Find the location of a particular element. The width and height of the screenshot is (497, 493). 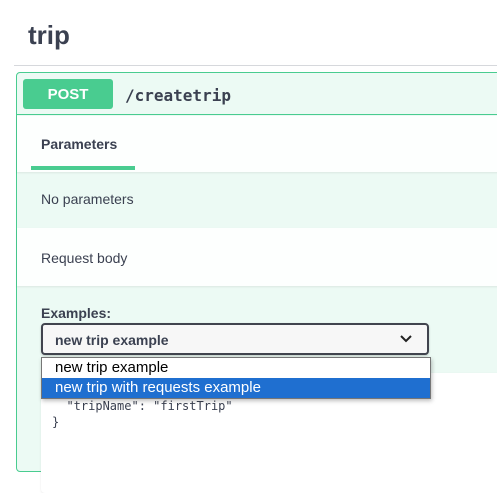

chevron-down-icon is located at coordinates (406, 339).